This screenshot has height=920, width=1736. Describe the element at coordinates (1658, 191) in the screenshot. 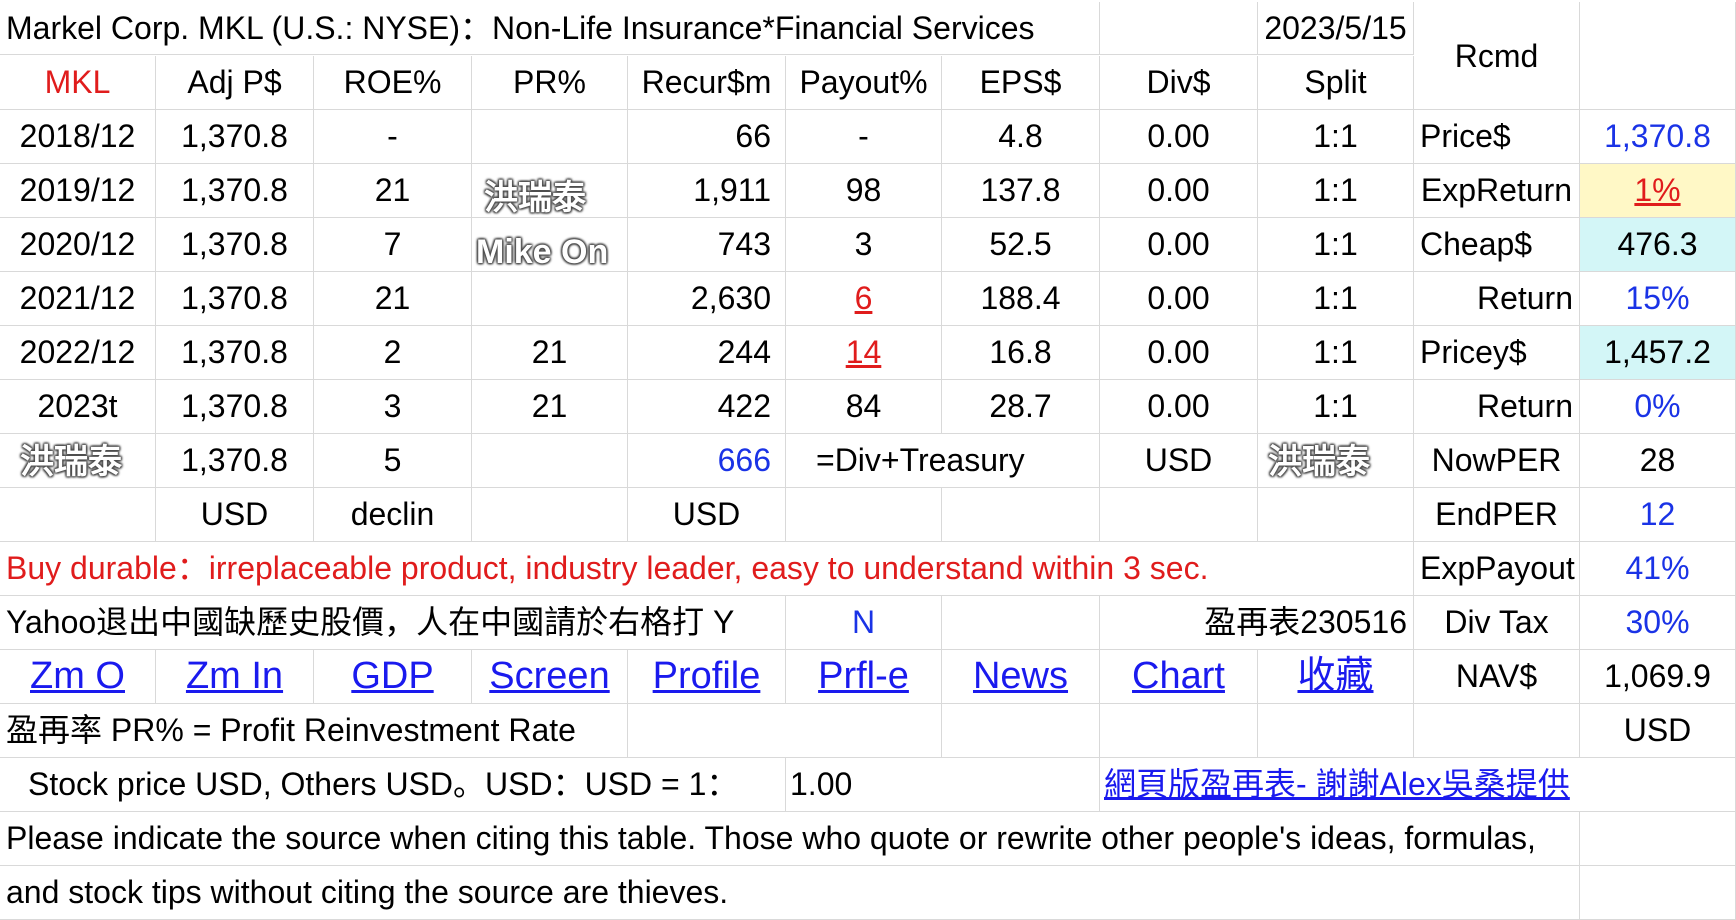

I see `exp-return-value: 1%` at that location.